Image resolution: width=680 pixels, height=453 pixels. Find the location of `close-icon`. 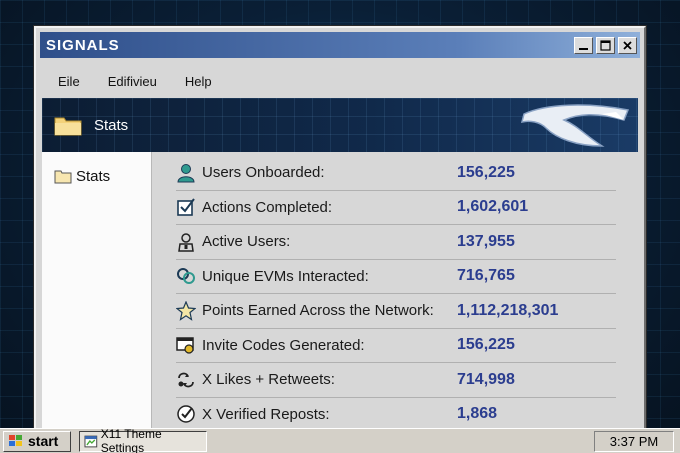

close-icon is located at coordinates (627, 45).